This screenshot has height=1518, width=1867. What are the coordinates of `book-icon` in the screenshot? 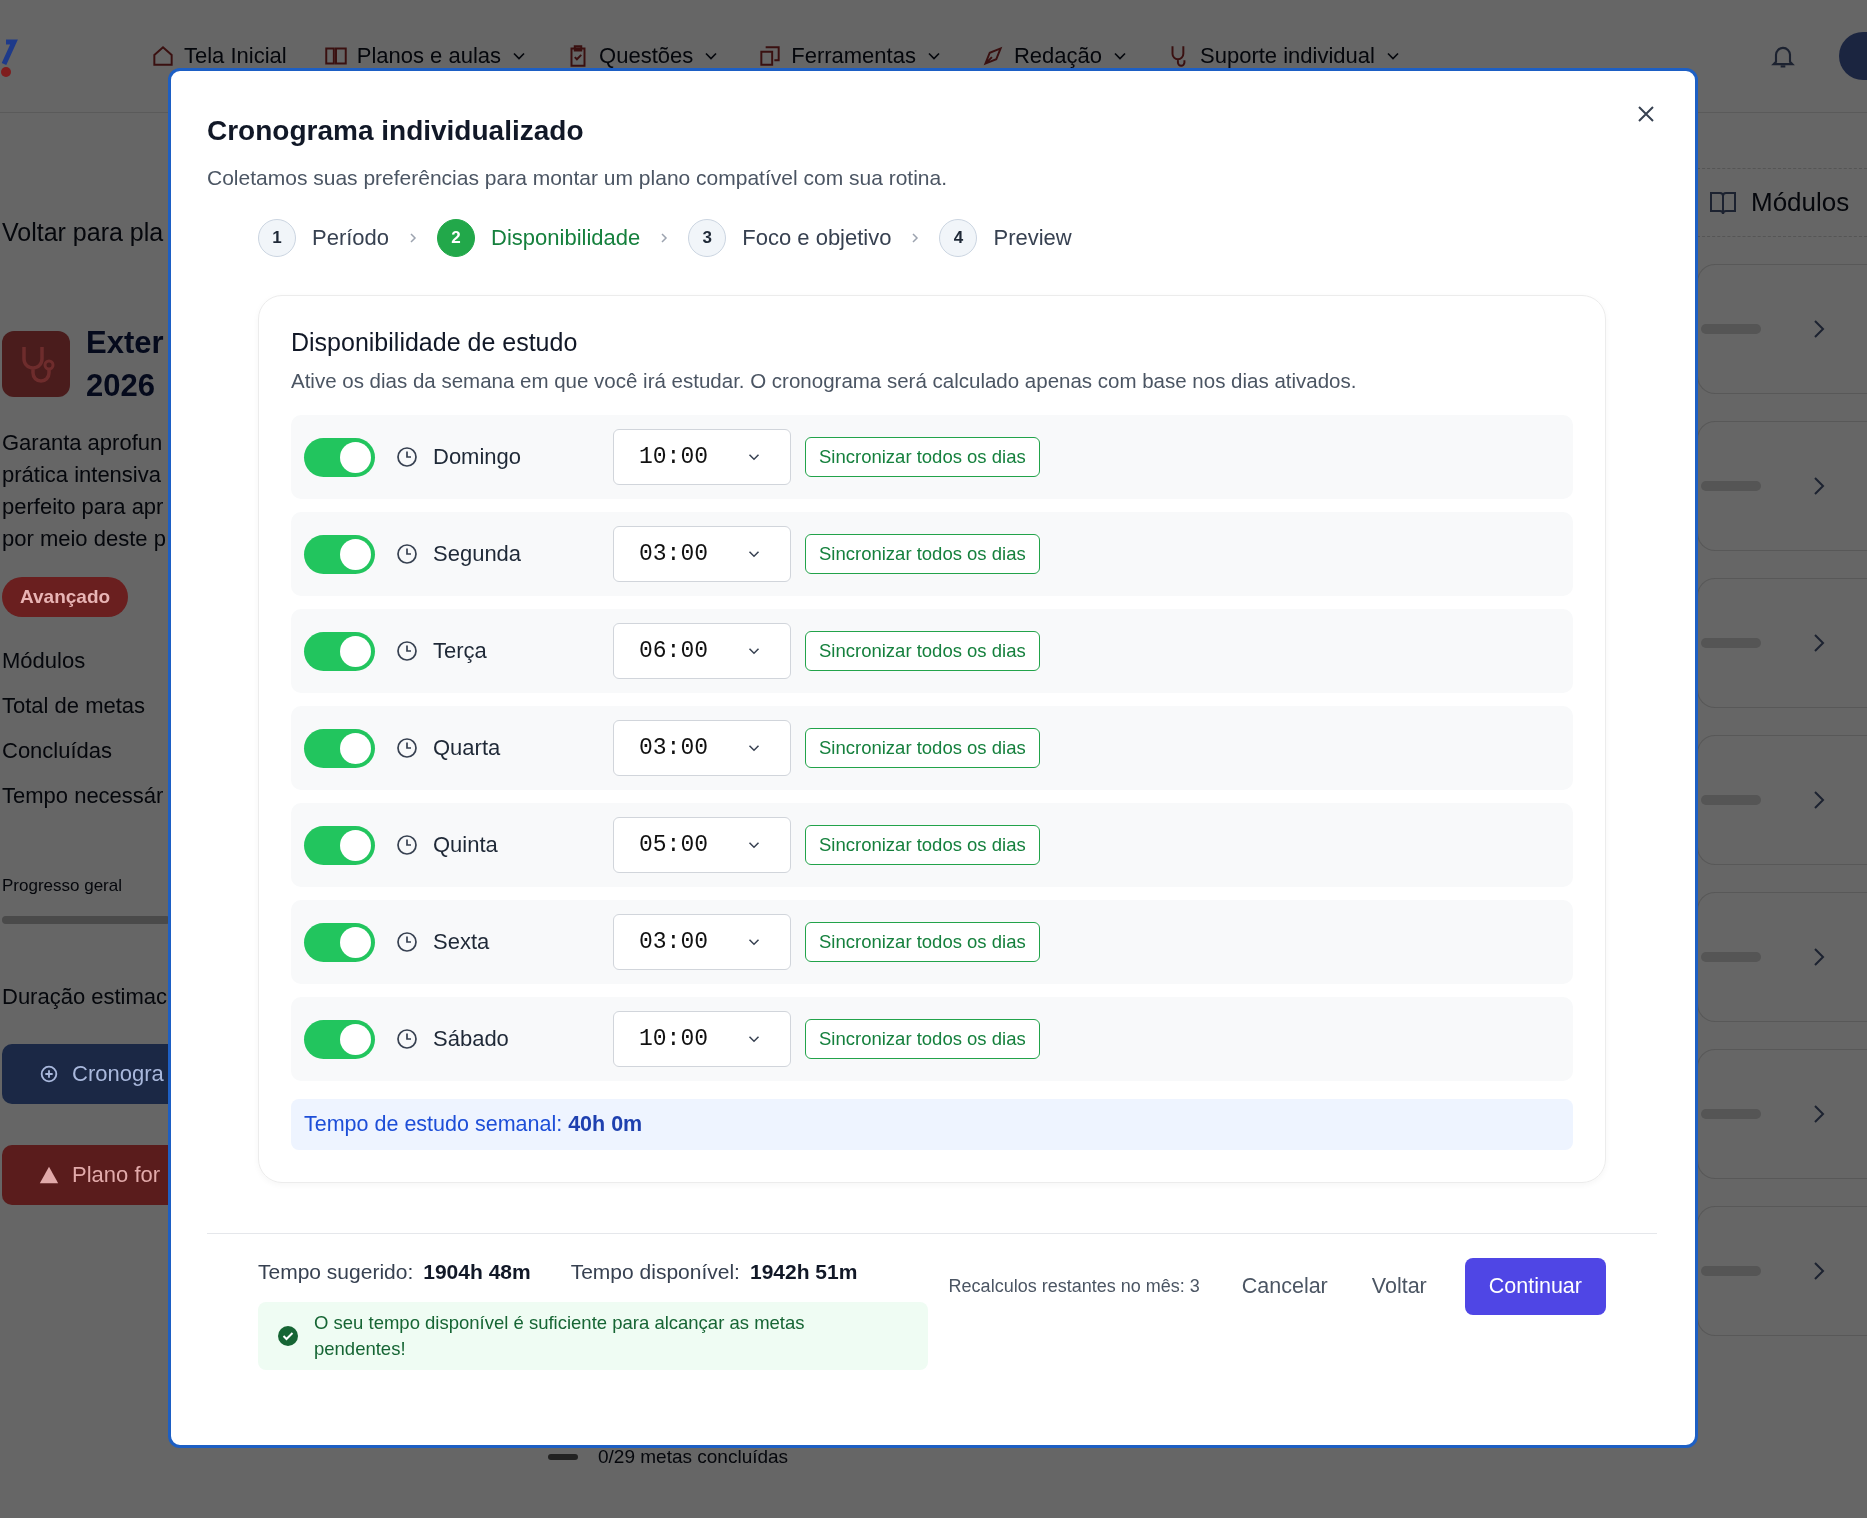 It's located at (1723, 202).